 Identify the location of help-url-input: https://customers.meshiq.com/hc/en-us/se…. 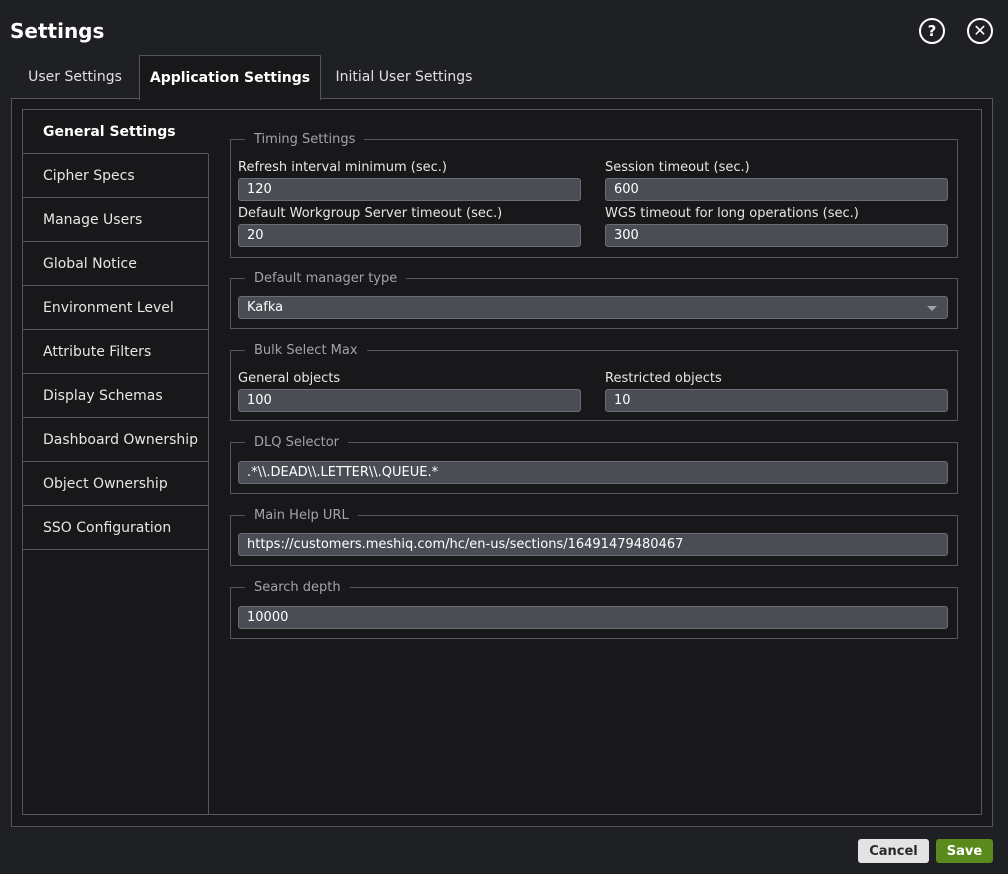
(593, 544).